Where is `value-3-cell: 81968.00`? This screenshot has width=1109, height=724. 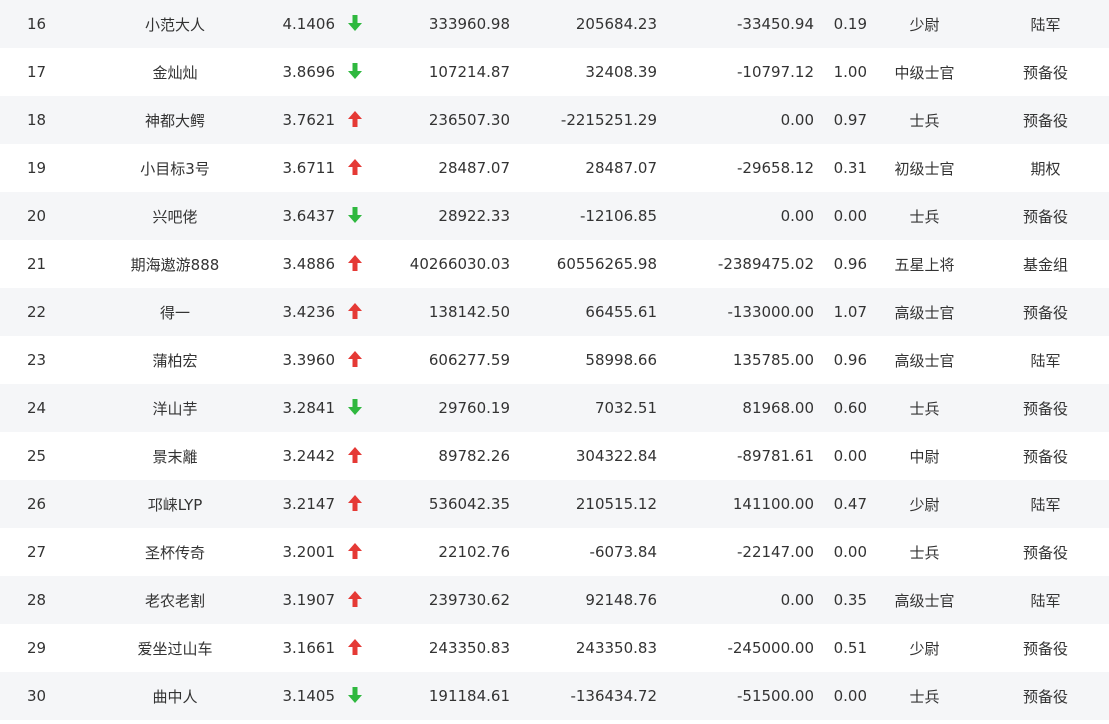
value-3-cell: 81968.00 is located at coordinates (735, 408).